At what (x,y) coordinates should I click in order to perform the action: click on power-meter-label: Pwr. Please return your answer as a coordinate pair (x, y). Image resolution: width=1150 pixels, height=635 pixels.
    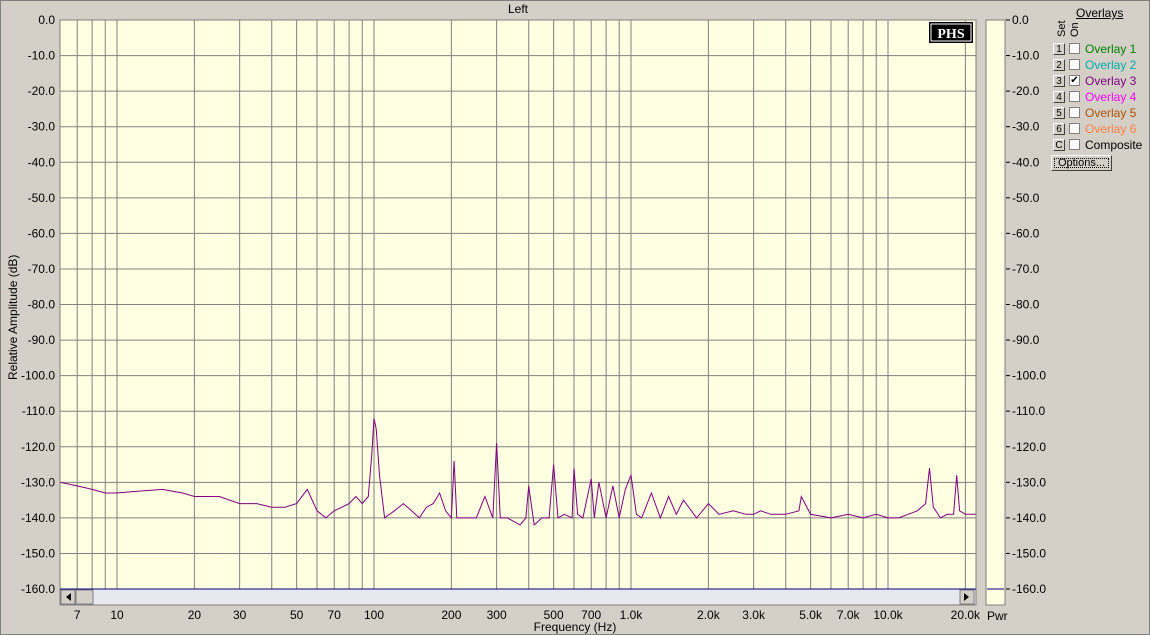
    Looking at the image, I should click on (997, 616).